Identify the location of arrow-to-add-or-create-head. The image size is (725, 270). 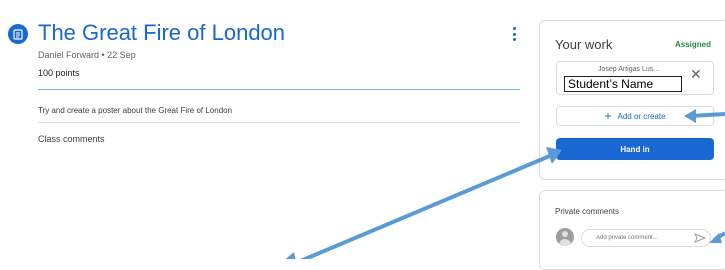
(690, 116).